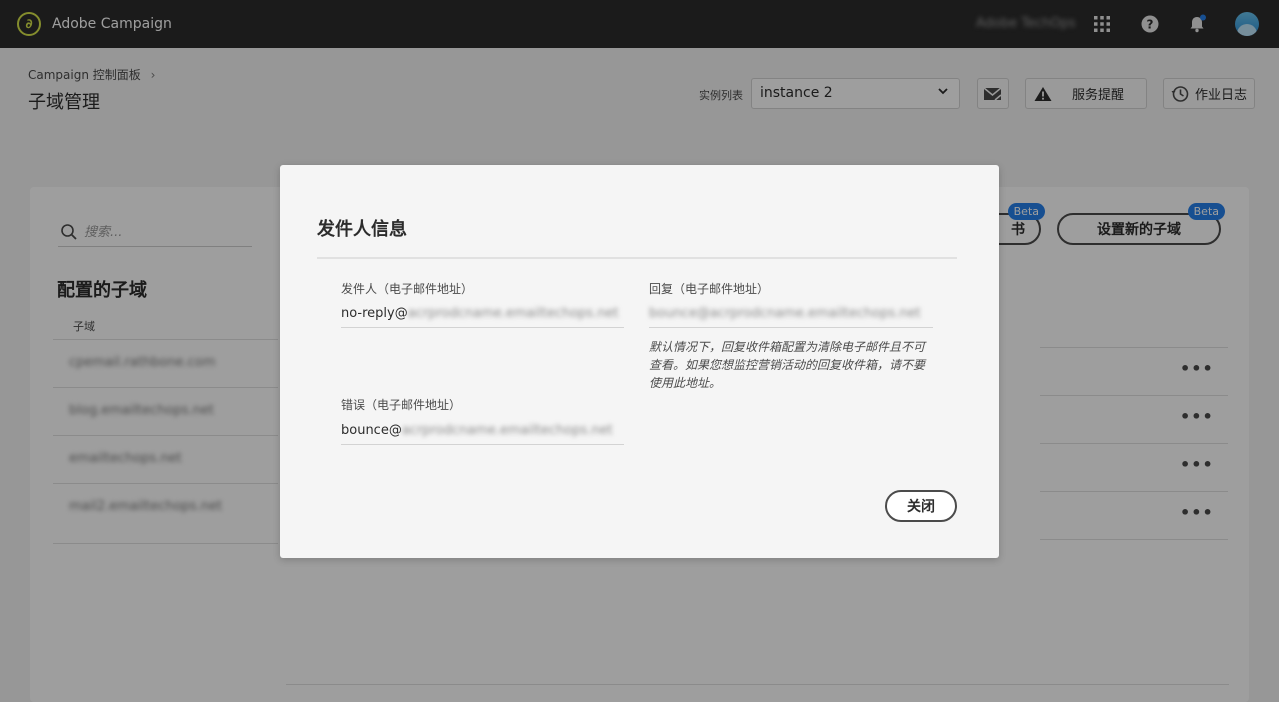 This screenshot has height=702, width=1279. Describe the element at coordinates (362, 229) in the screenshot. I see `dialog-title: 发件人信息` at that location.